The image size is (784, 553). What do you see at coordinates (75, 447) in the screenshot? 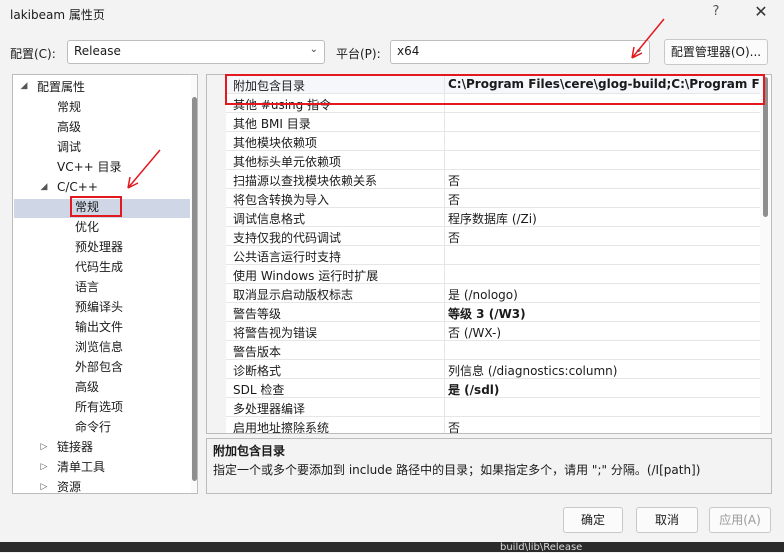
I see `tree-item-linker: 链接器` at bounding box center [75, 447].